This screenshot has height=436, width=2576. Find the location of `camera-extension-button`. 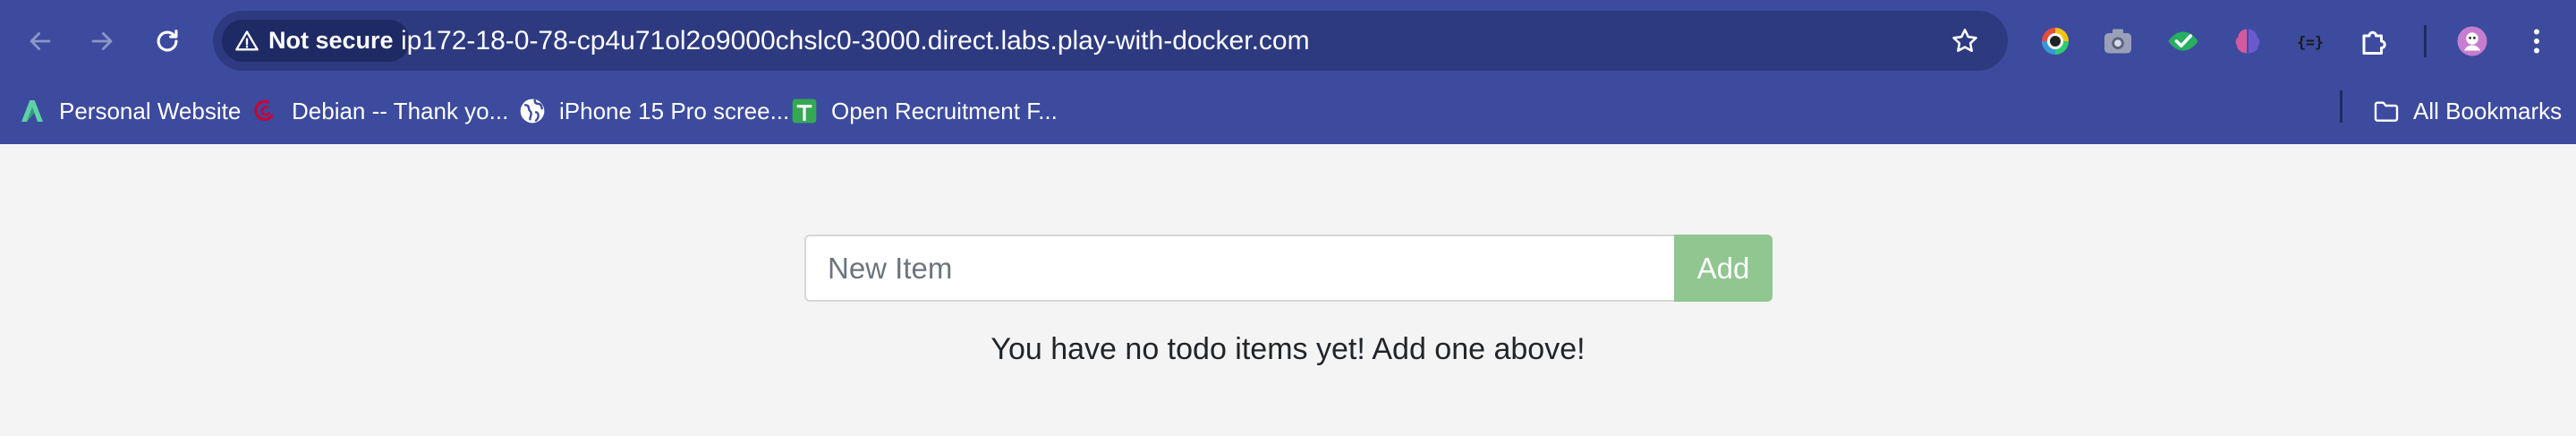

camera-extension-button is located at coordinates (2118, 41).